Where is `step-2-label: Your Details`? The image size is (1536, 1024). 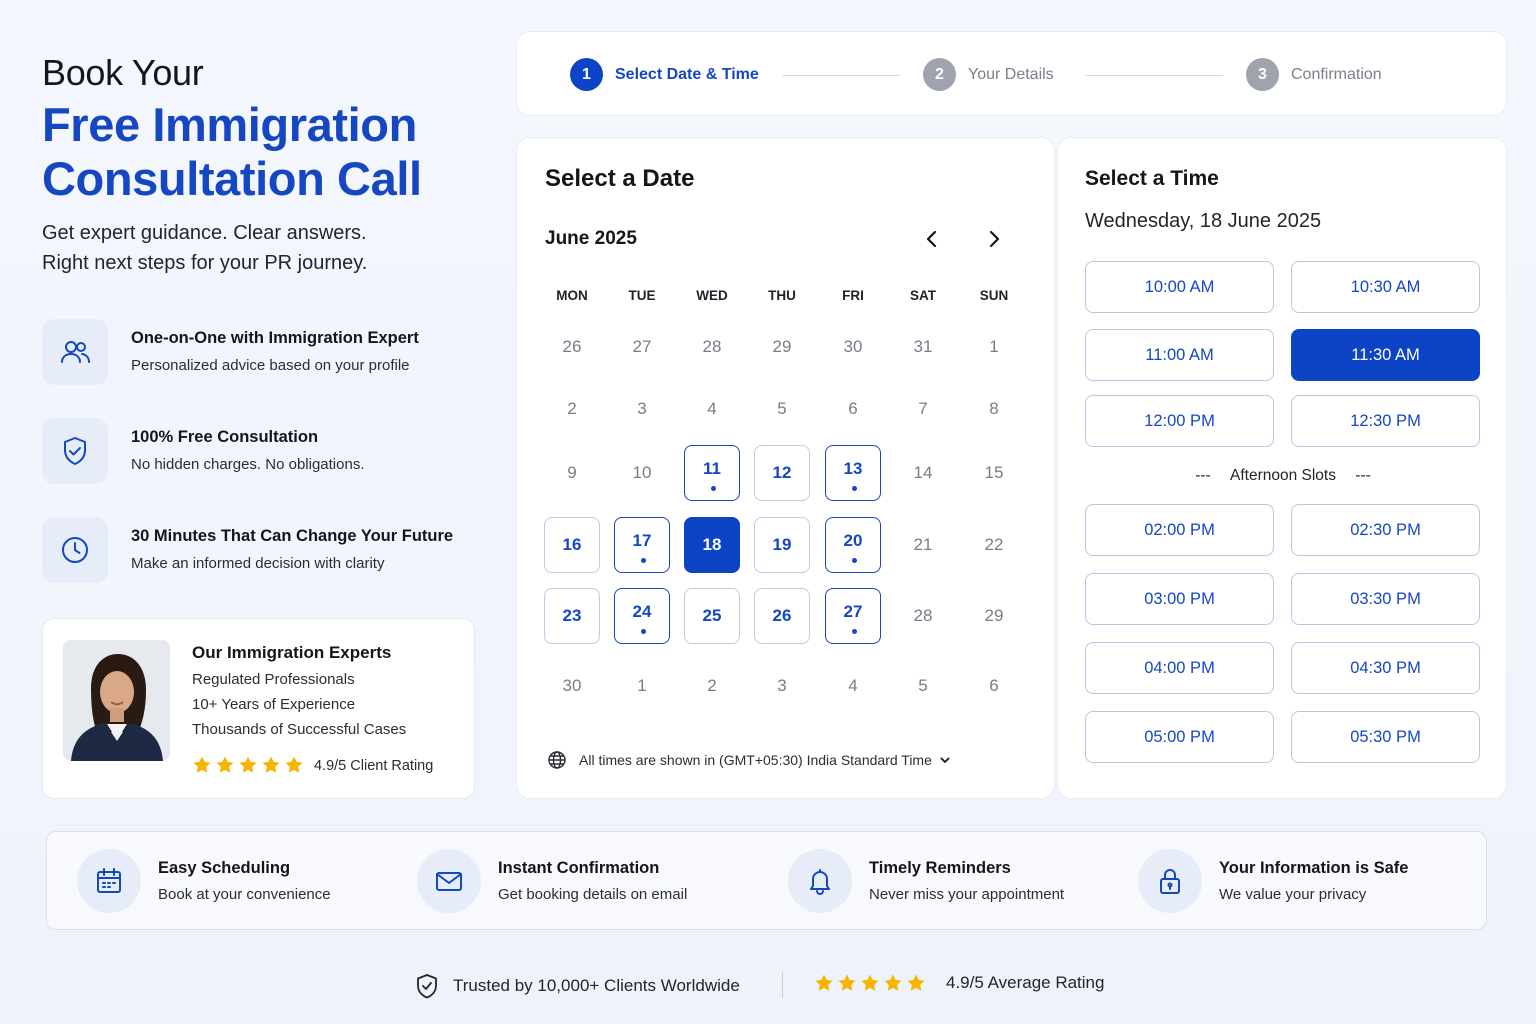 step-2-label: Your Details is located at coordinates (1011, 74).